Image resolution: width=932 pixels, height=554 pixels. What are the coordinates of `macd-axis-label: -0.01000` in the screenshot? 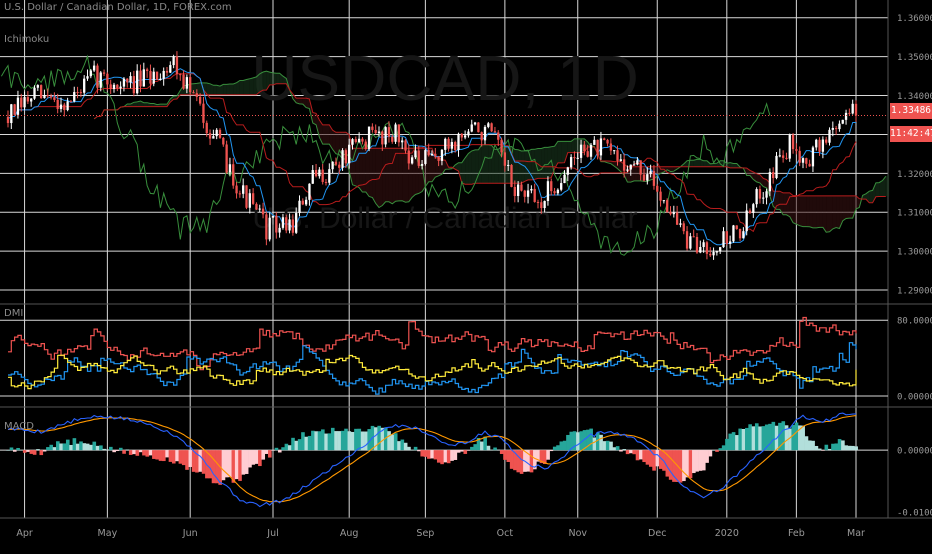 It's located at (914, 513).